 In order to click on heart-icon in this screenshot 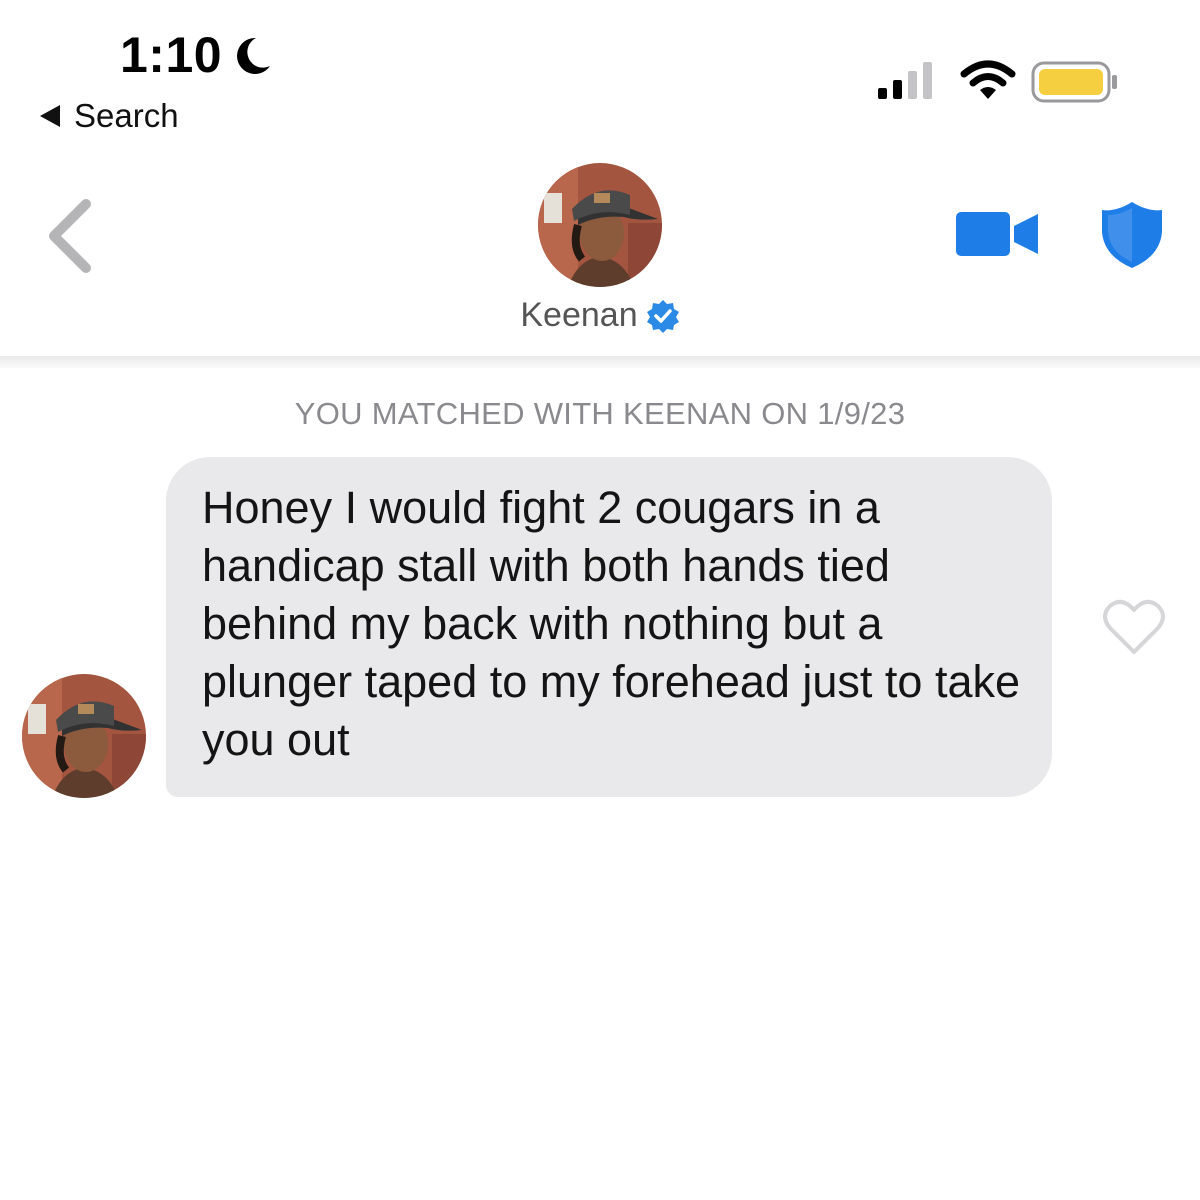, I will do `click(1134, 627)`.